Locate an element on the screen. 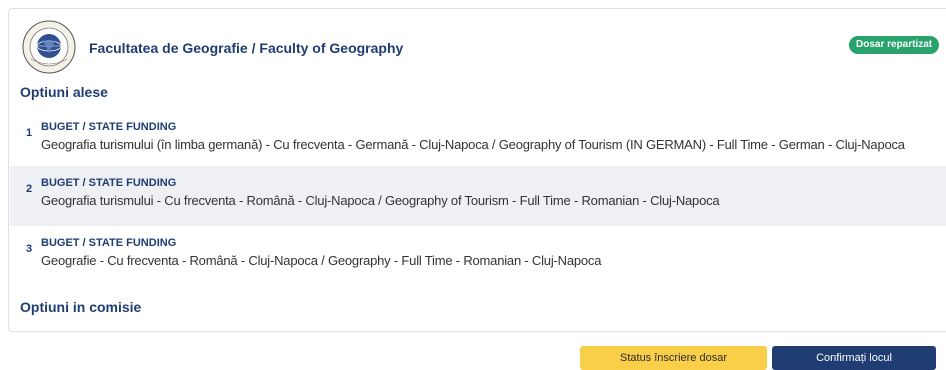 The image size is (946, 370). option-number: 1 is located at coordinates (29, 133).